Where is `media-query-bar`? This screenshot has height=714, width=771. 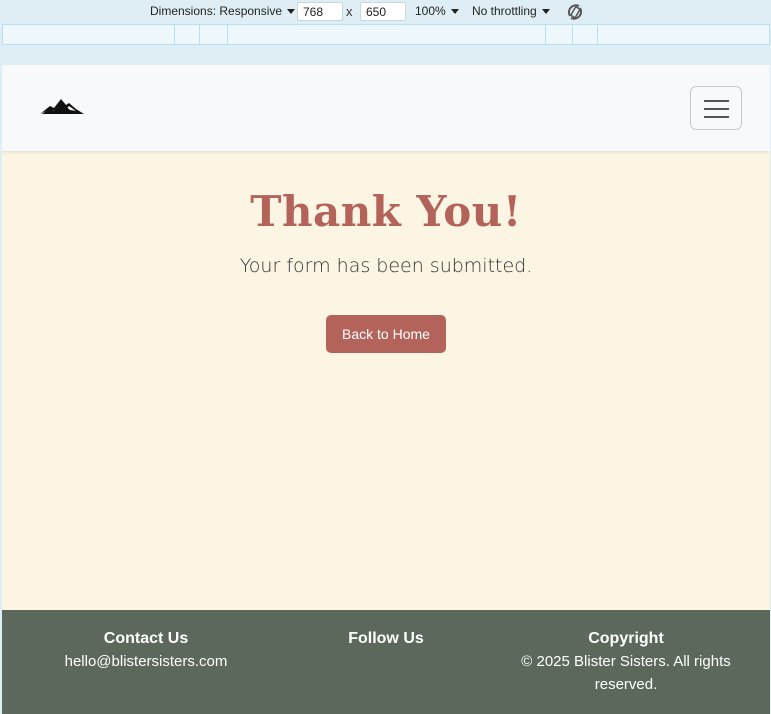 media-query-bar is located at coordinates (386, 34).